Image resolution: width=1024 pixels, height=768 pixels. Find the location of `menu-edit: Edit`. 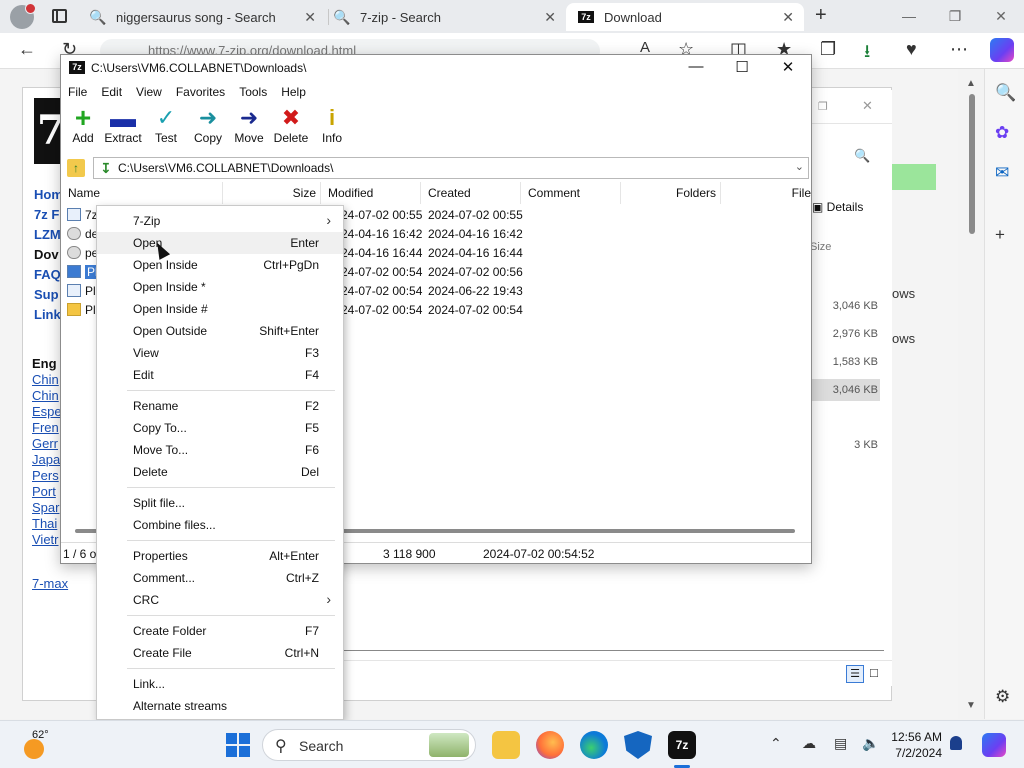

menu-edit: Edit is located at coordinates (111, 93).